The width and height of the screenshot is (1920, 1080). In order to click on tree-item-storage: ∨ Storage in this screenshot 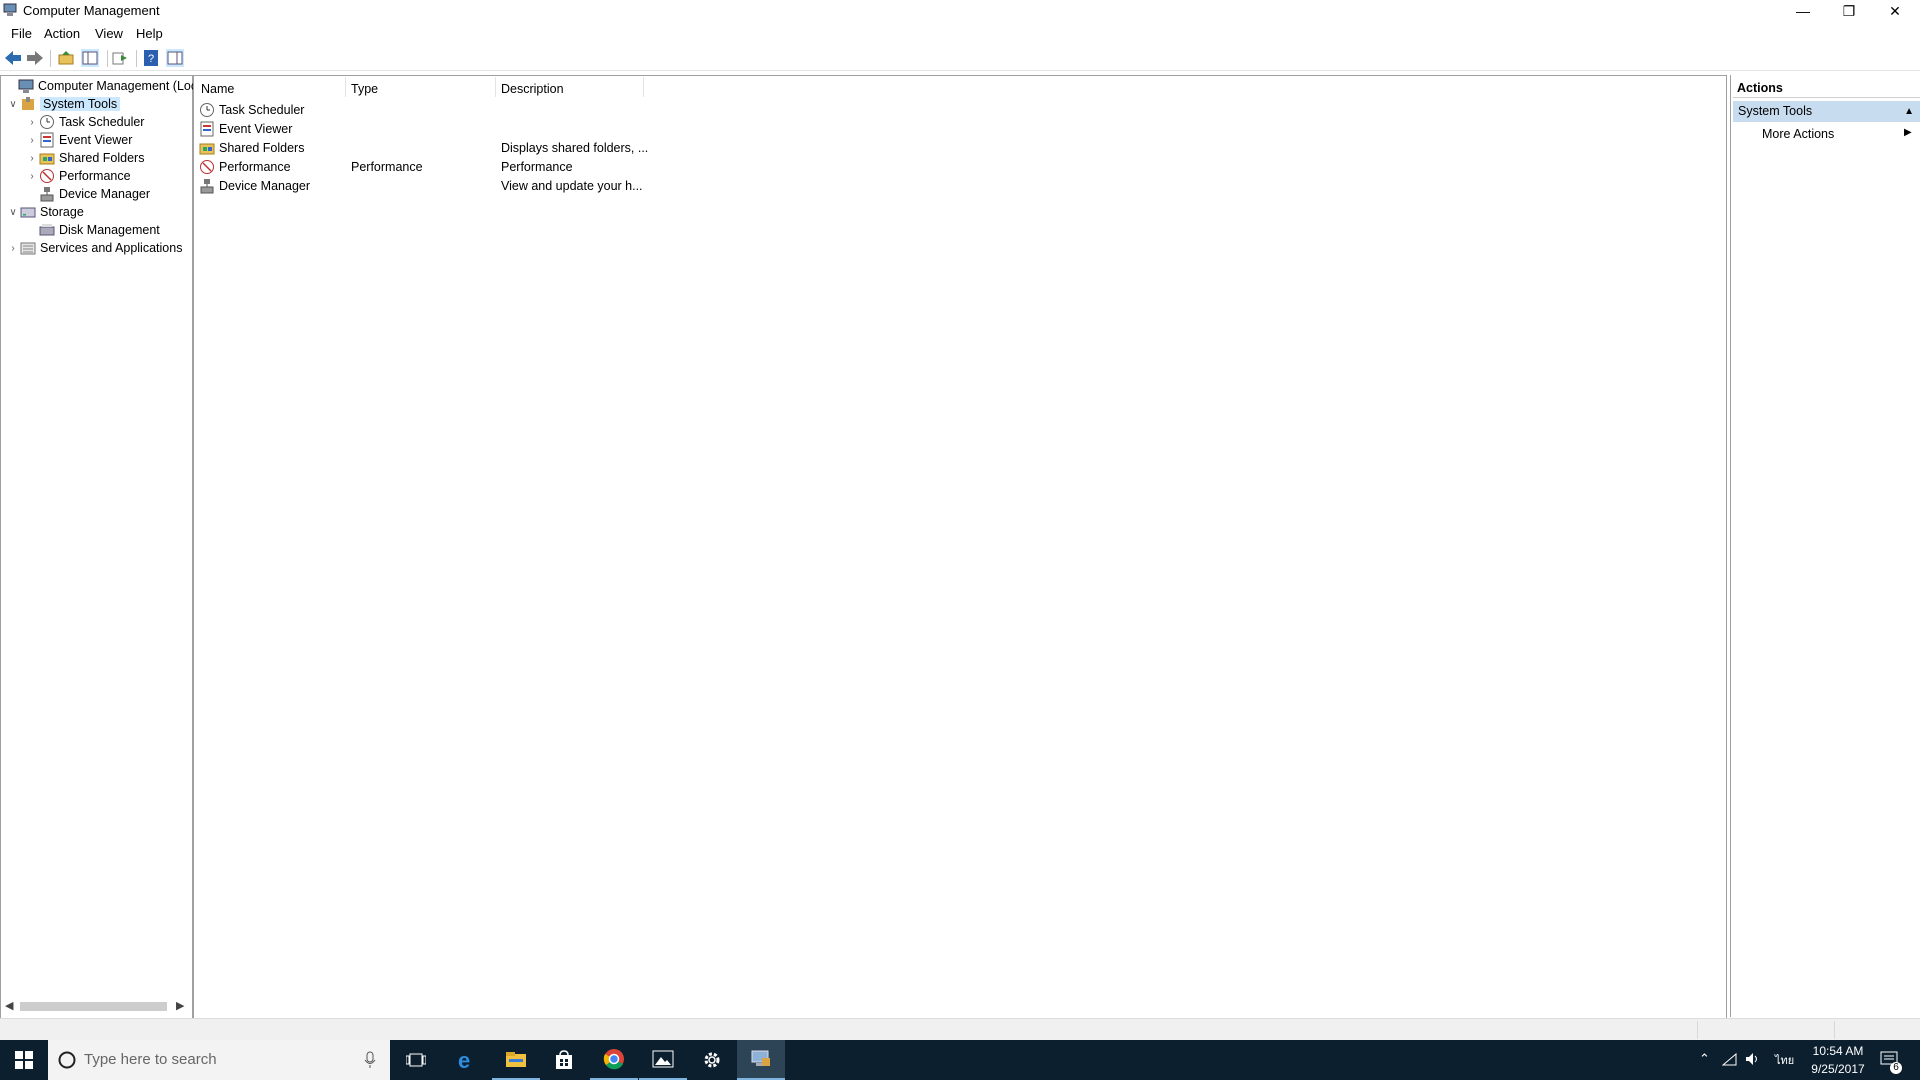, I will do `click(45, 212)`.